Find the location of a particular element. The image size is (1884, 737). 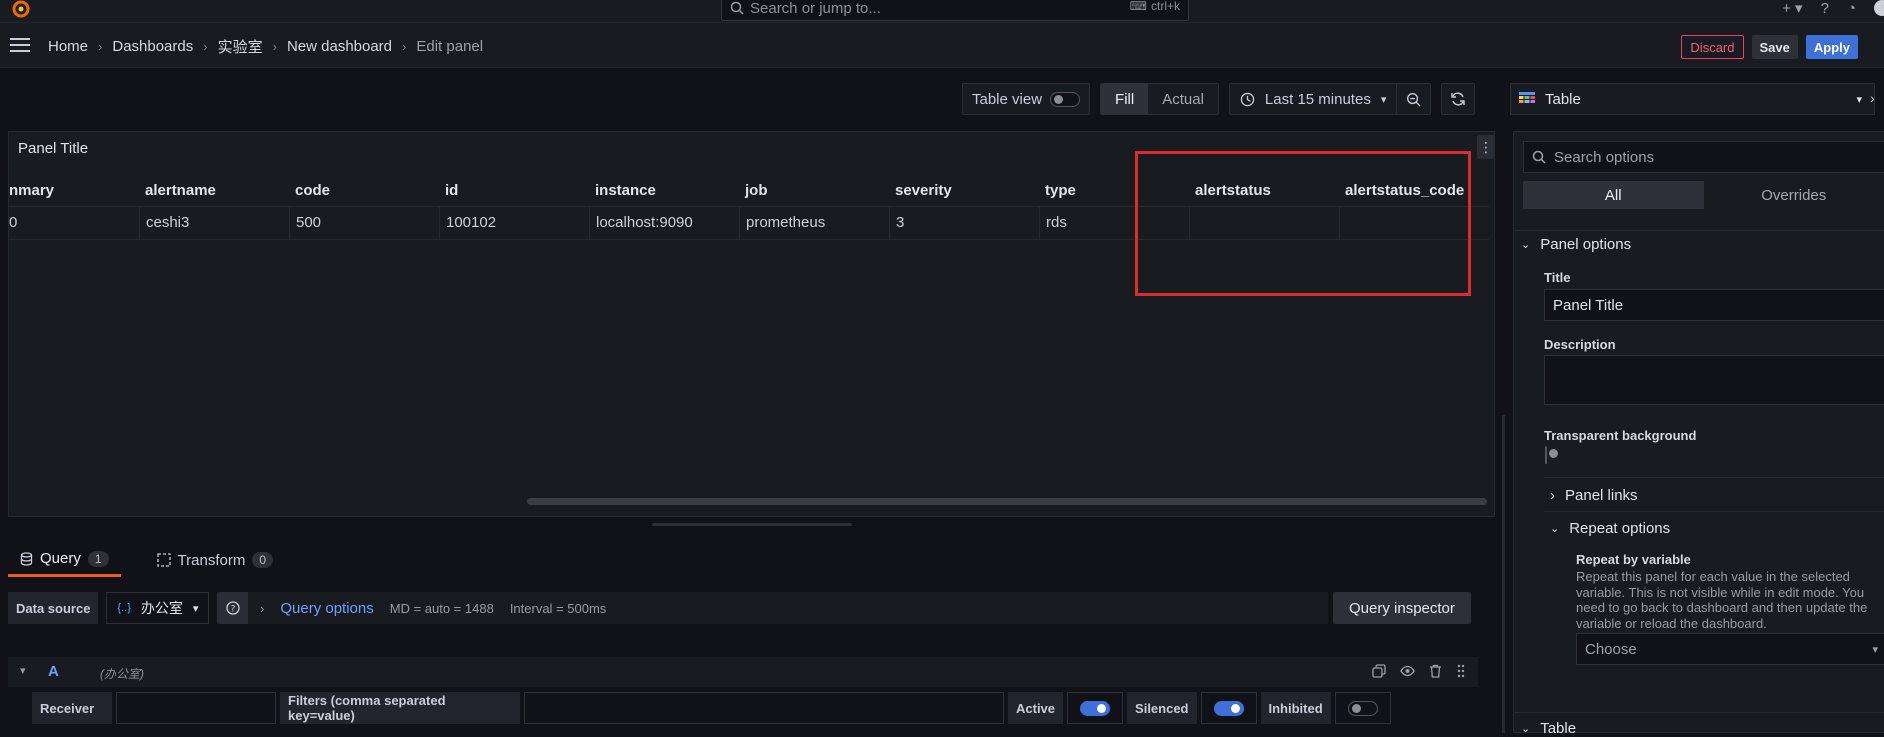

panel-menu-icon: ⋮ is located at coordinates (1486, 147).